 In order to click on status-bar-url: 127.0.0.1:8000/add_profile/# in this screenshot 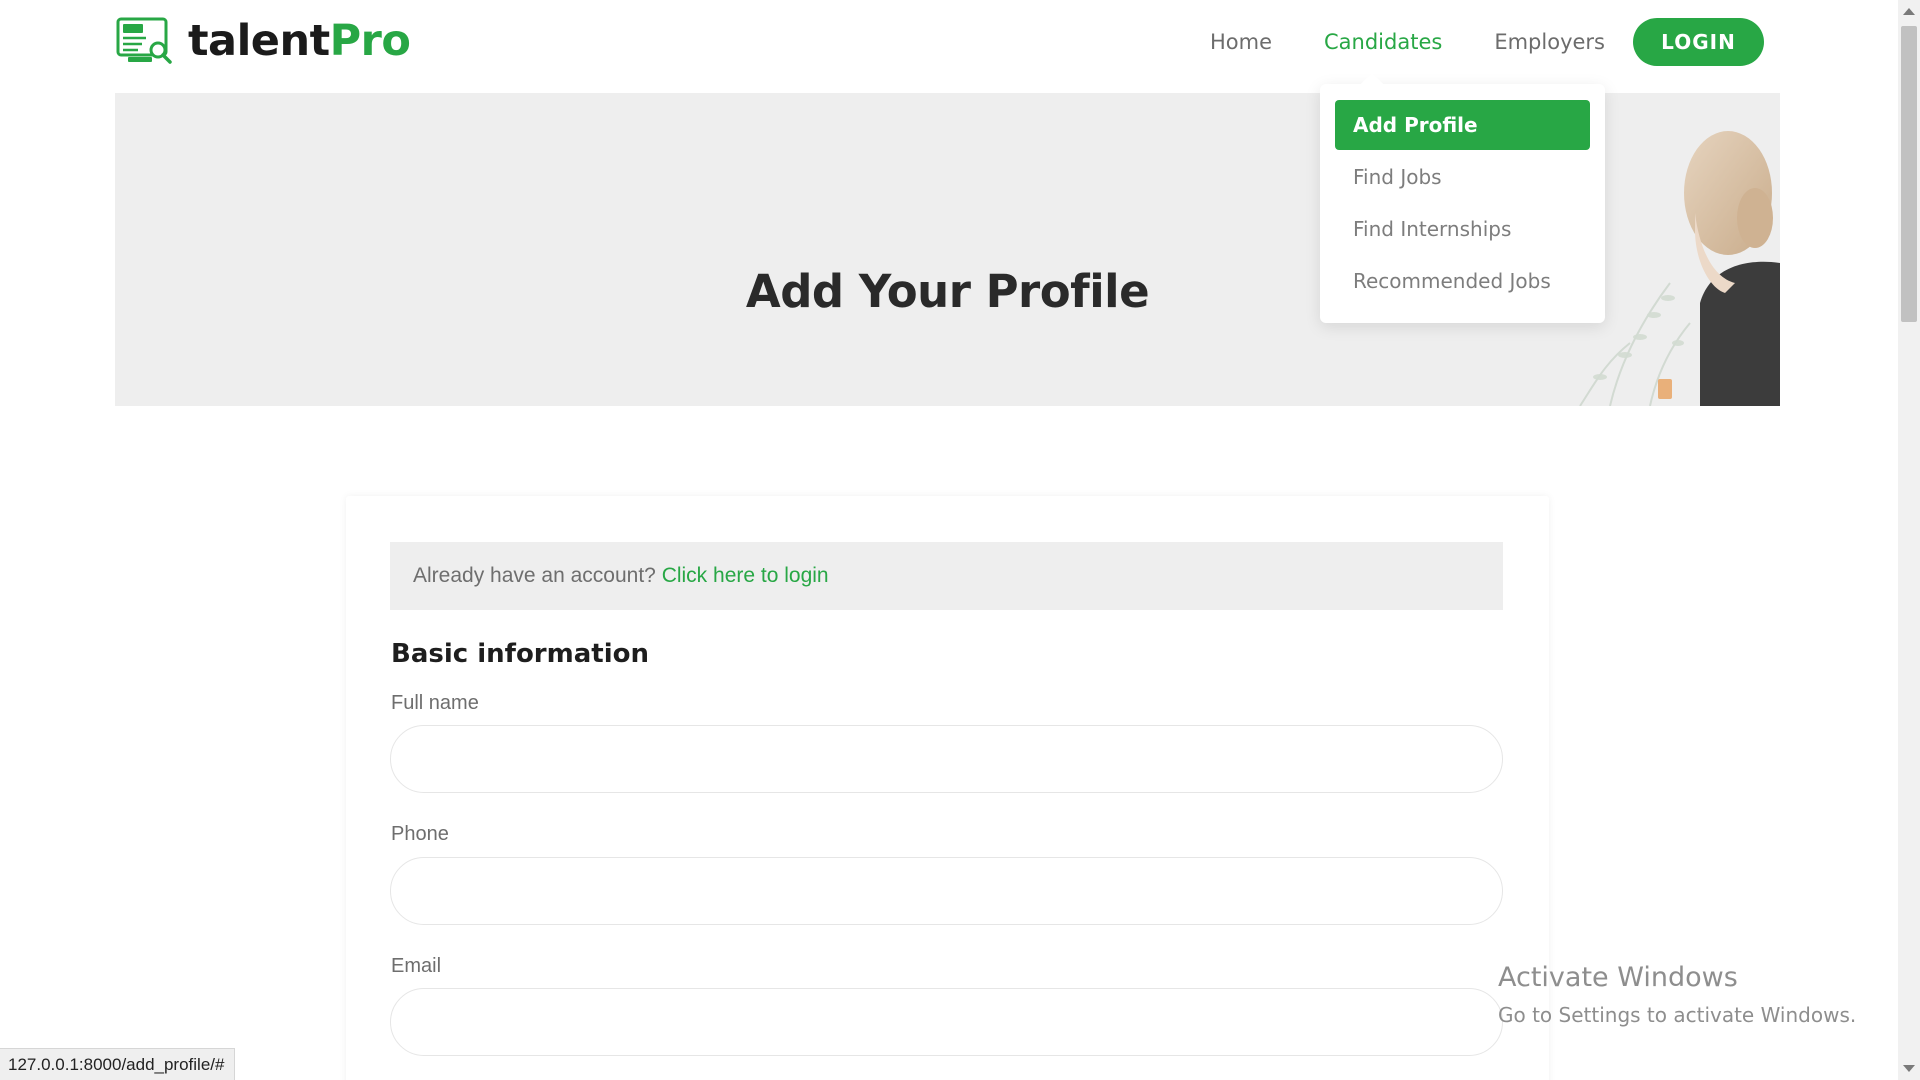, I will do `click(118, 1064)`.